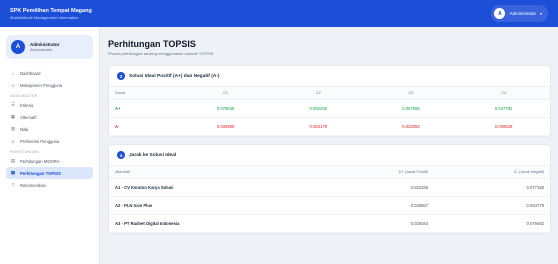 This screenshot has width=558, height=264. Describe the element at coordinates (152, 44) in the screenshot. I see `page-title: Perhitungan TOPSIS` at that location.